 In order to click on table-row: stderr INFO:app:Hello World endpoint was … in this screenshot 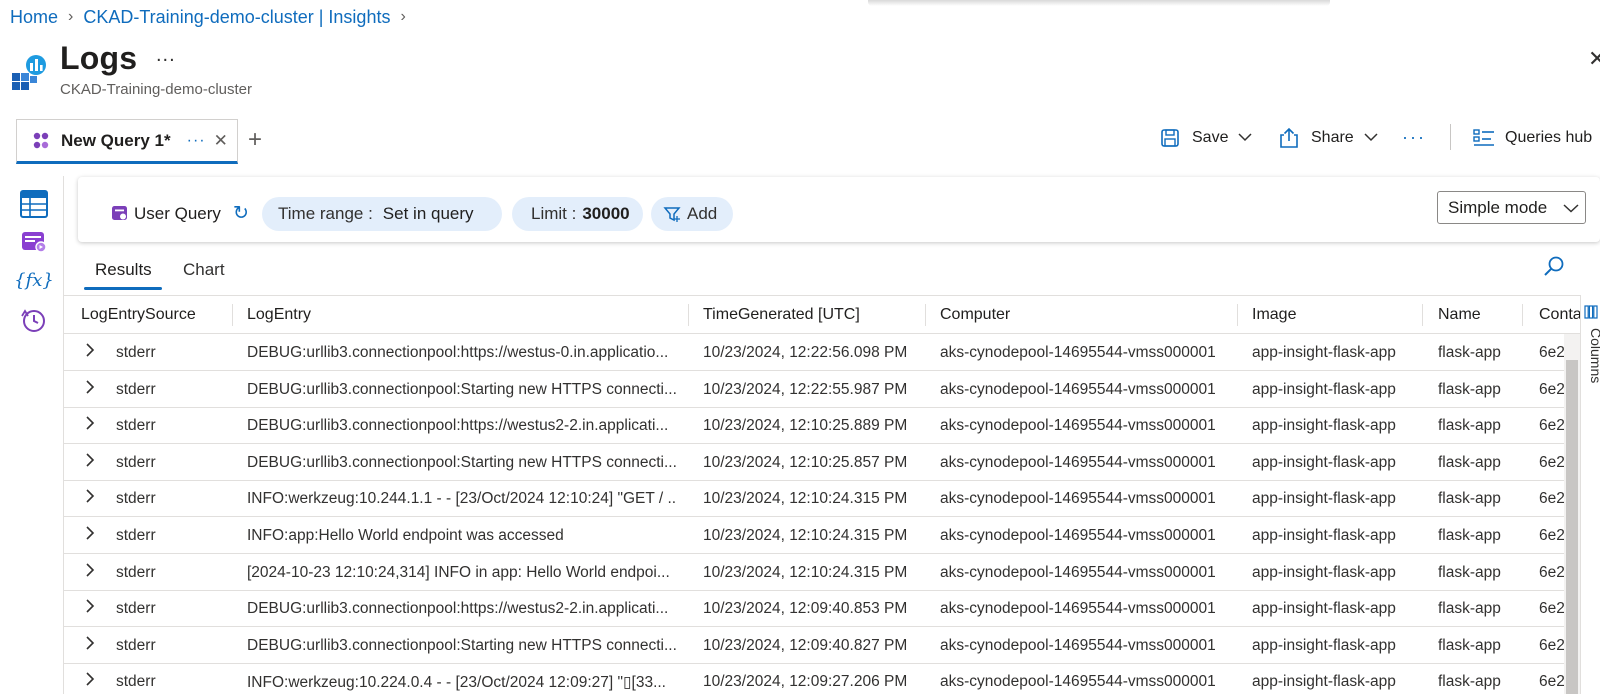, I will do `click(814, 535)`.